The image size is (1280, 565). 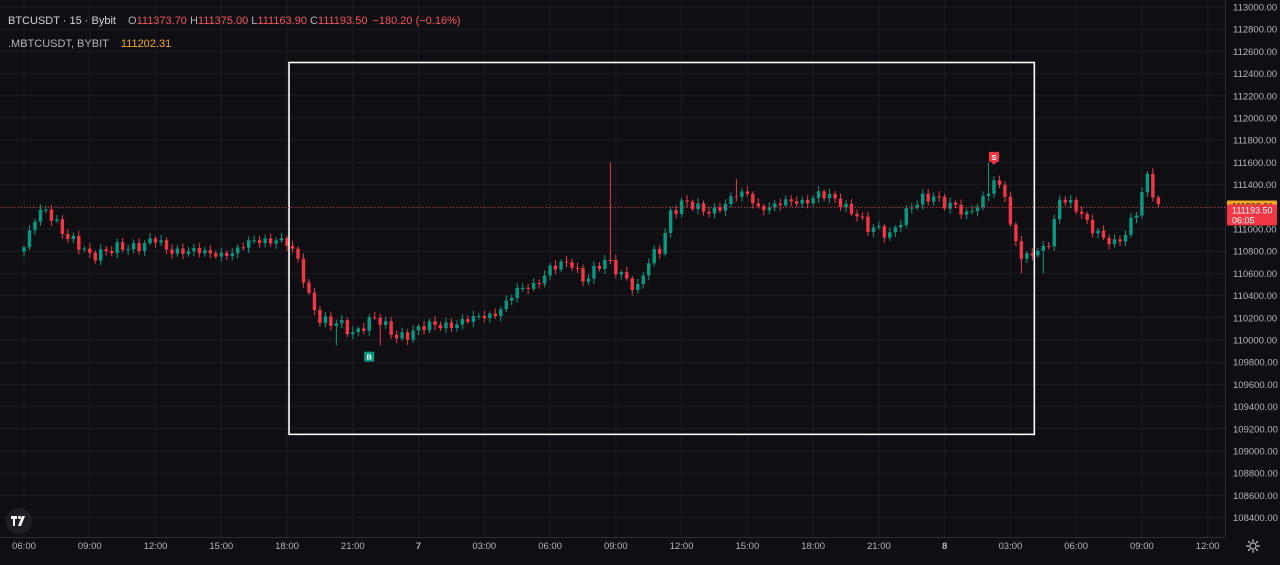 I want to click on legend-index-symbol: .MBTCUSDT, BYBIT, so click(x=58, y=44).